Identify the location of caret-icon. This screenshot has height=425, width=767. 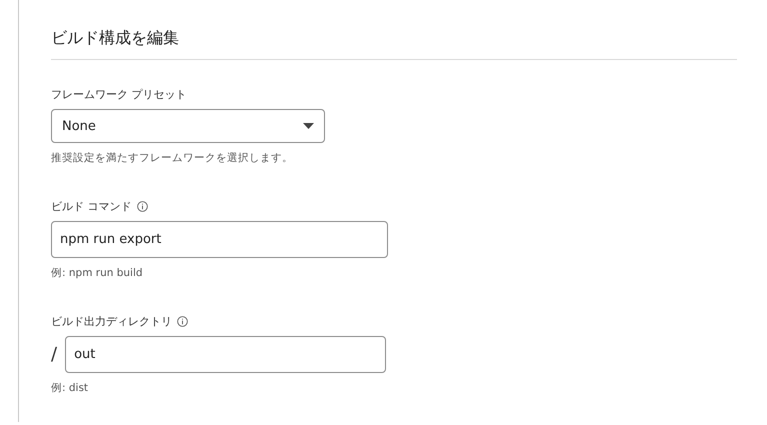
(308, 126).